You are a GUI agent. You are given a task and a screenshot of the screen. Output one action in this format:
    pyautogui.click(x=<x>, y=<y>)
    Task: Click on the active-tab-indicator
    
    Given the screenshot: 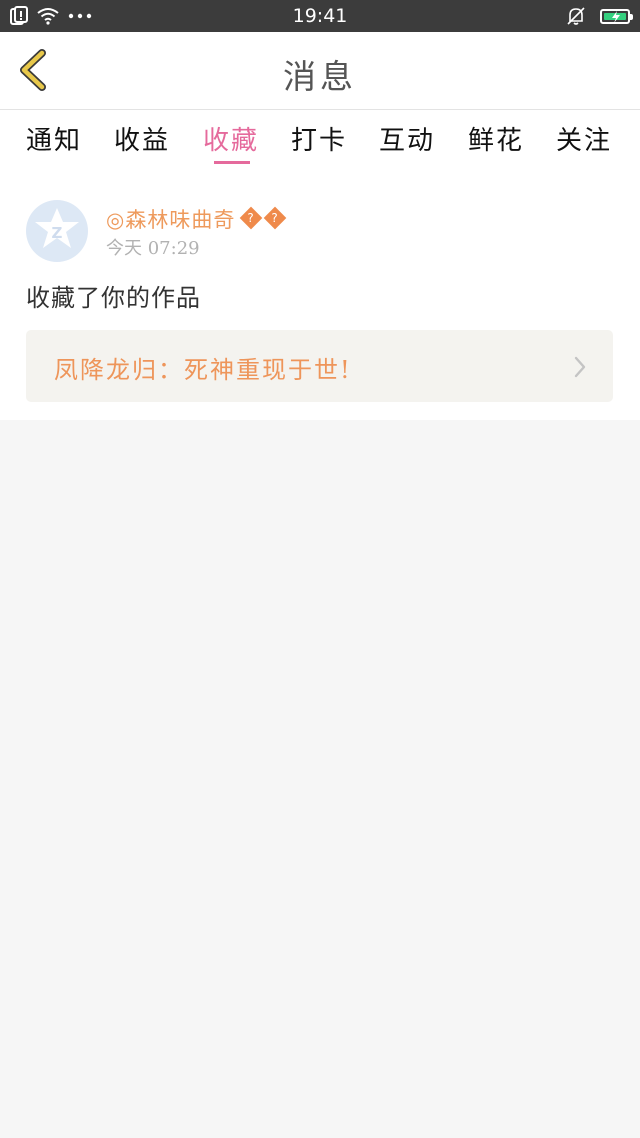 What is the action you would take?
    pyautogui.click(x=232, y=162)
    